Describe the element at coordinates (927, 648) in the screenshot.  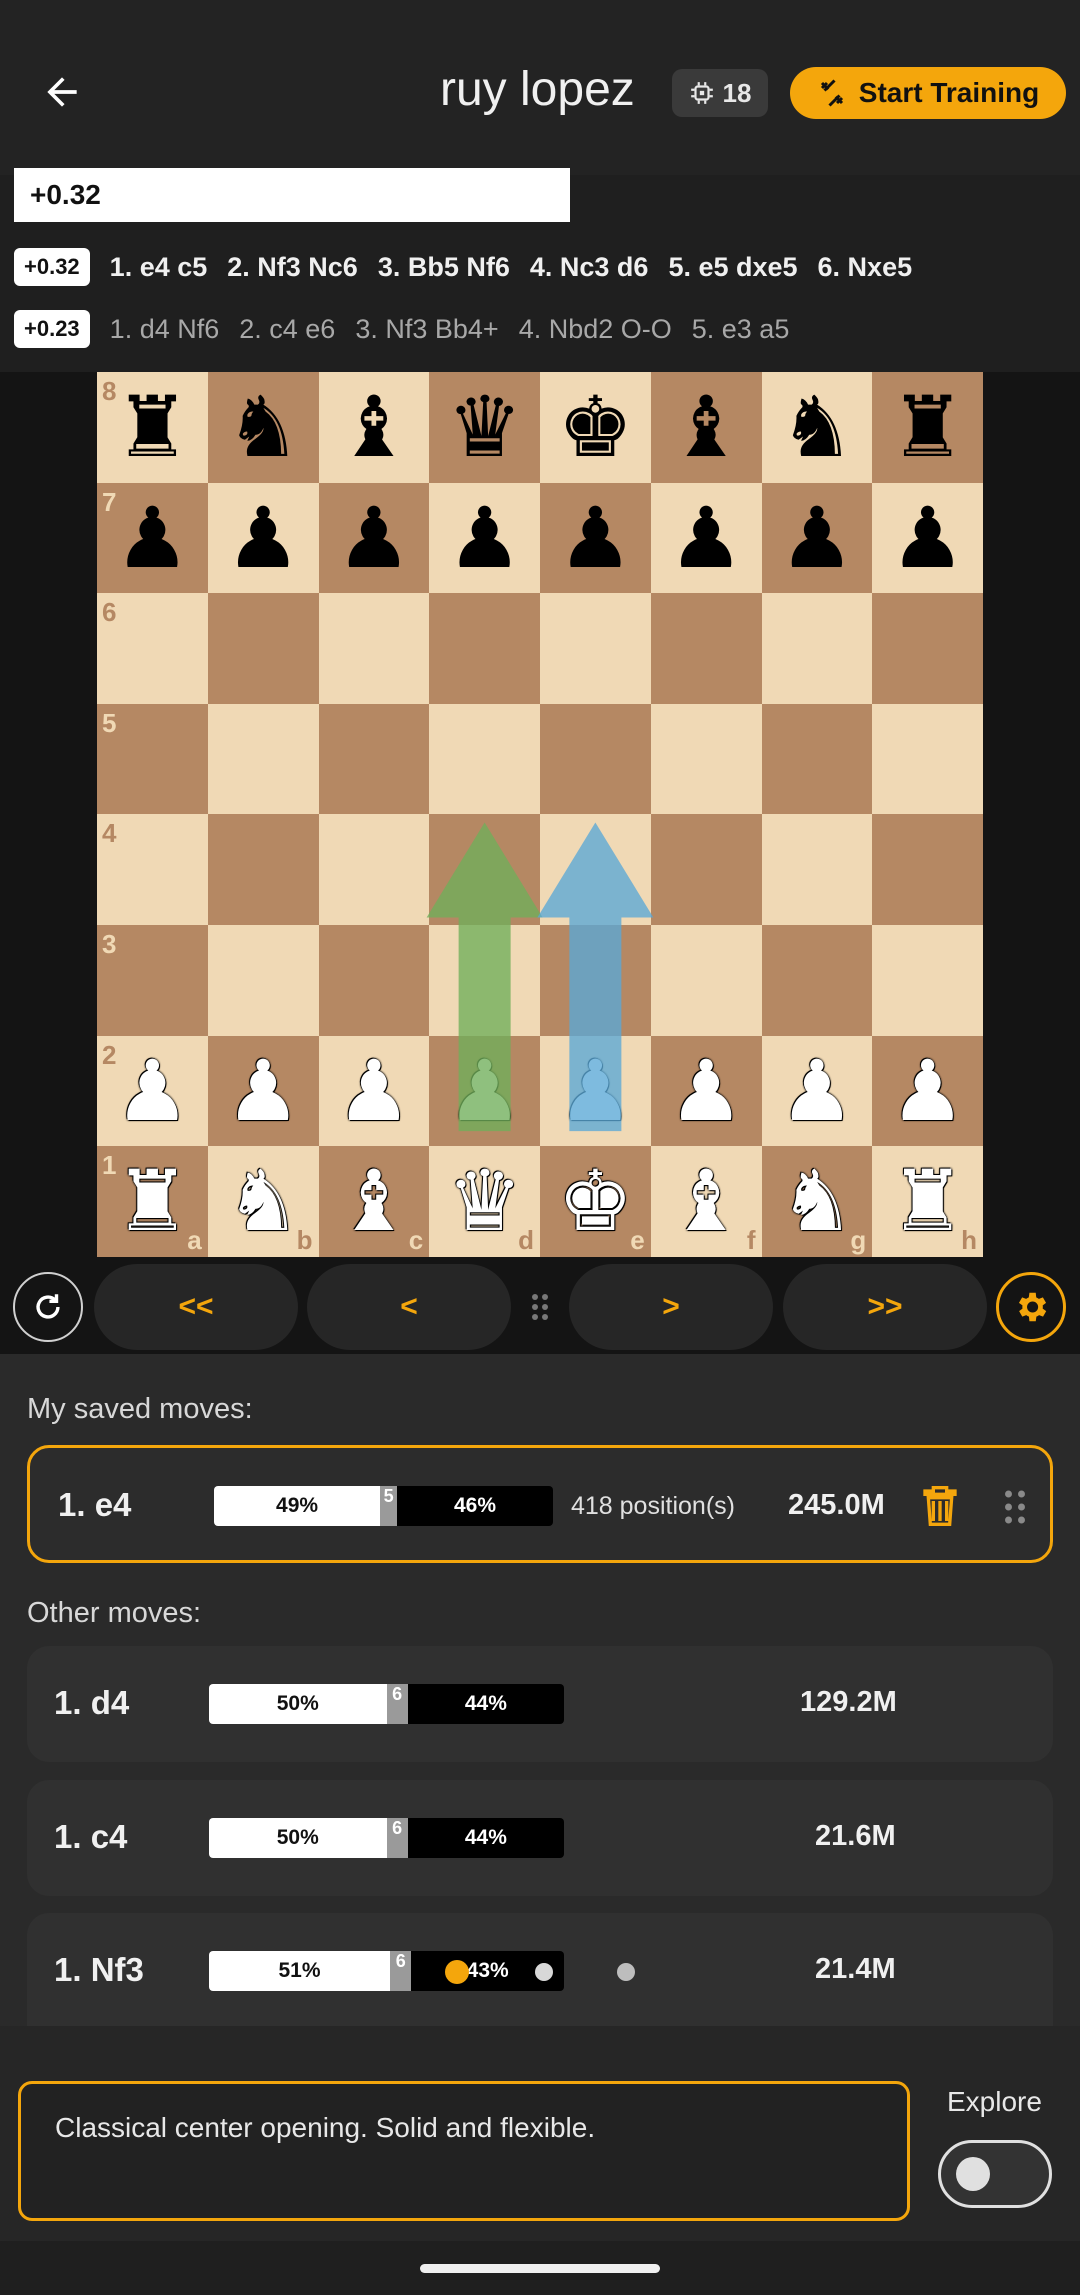
I see `square-h6` at that location.